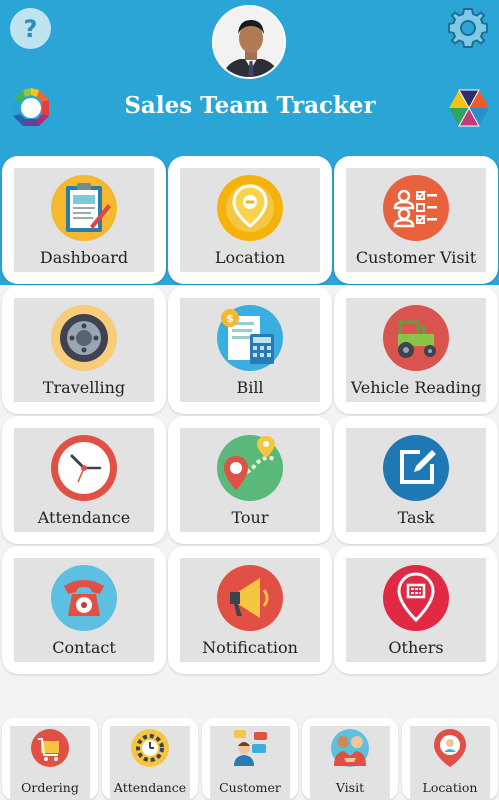 Image resolution: width=499 pixels, height=800 pixels. Describe the element at coordinates (84, 338) in the screenshot. I see `wheel-icon` at that location.